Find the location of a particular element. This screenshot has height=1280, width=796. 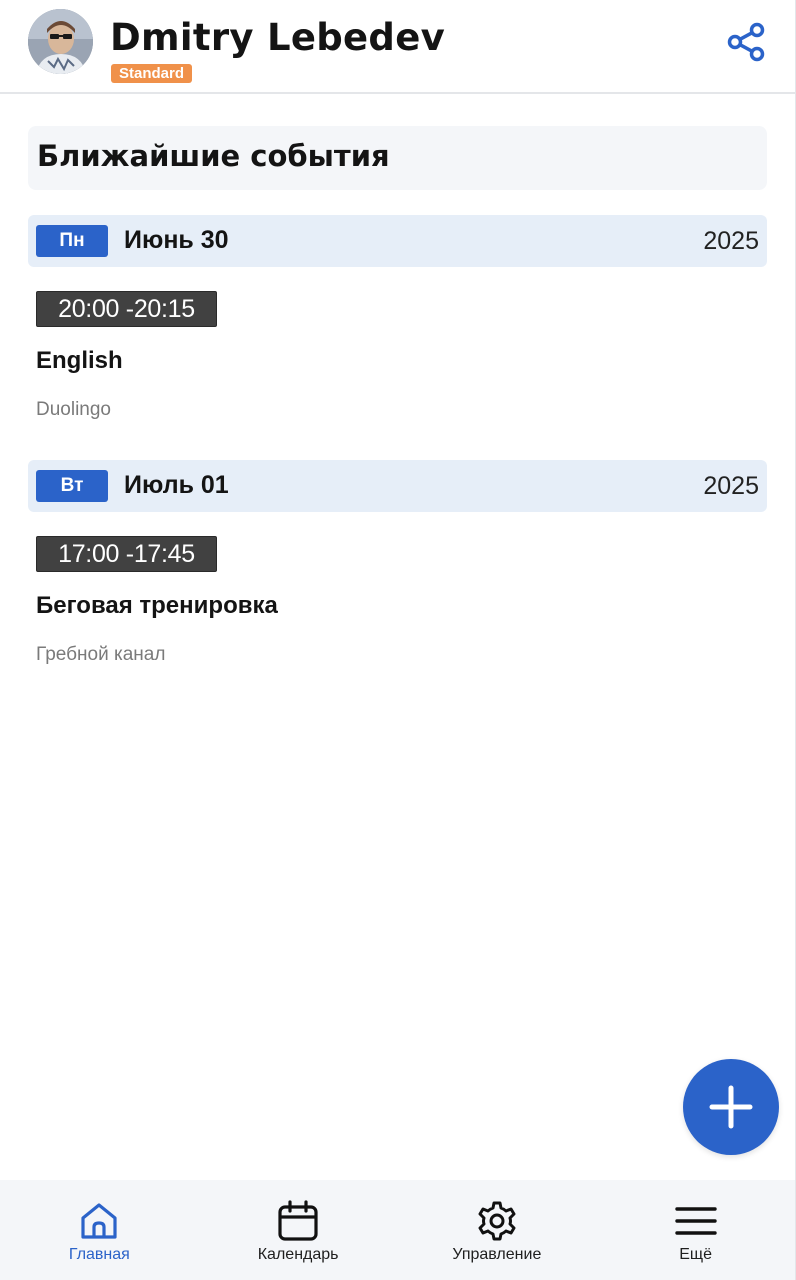

day-date: Июль 01 is located at coordinates (176, 485).